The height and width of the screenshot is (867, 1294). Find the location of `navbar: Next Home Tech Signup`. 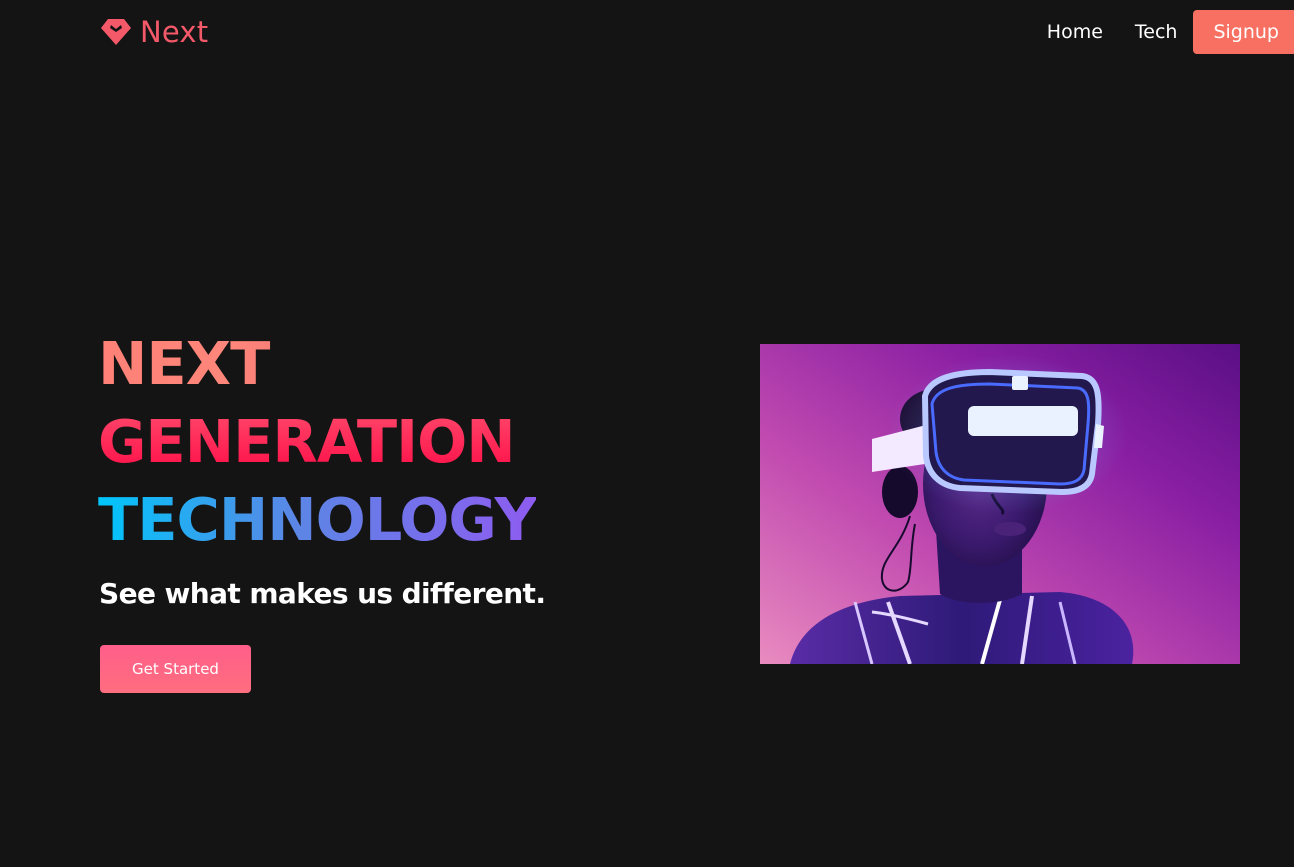

navbar: Next Home Tech Signup is located at coordinates (647, 33).